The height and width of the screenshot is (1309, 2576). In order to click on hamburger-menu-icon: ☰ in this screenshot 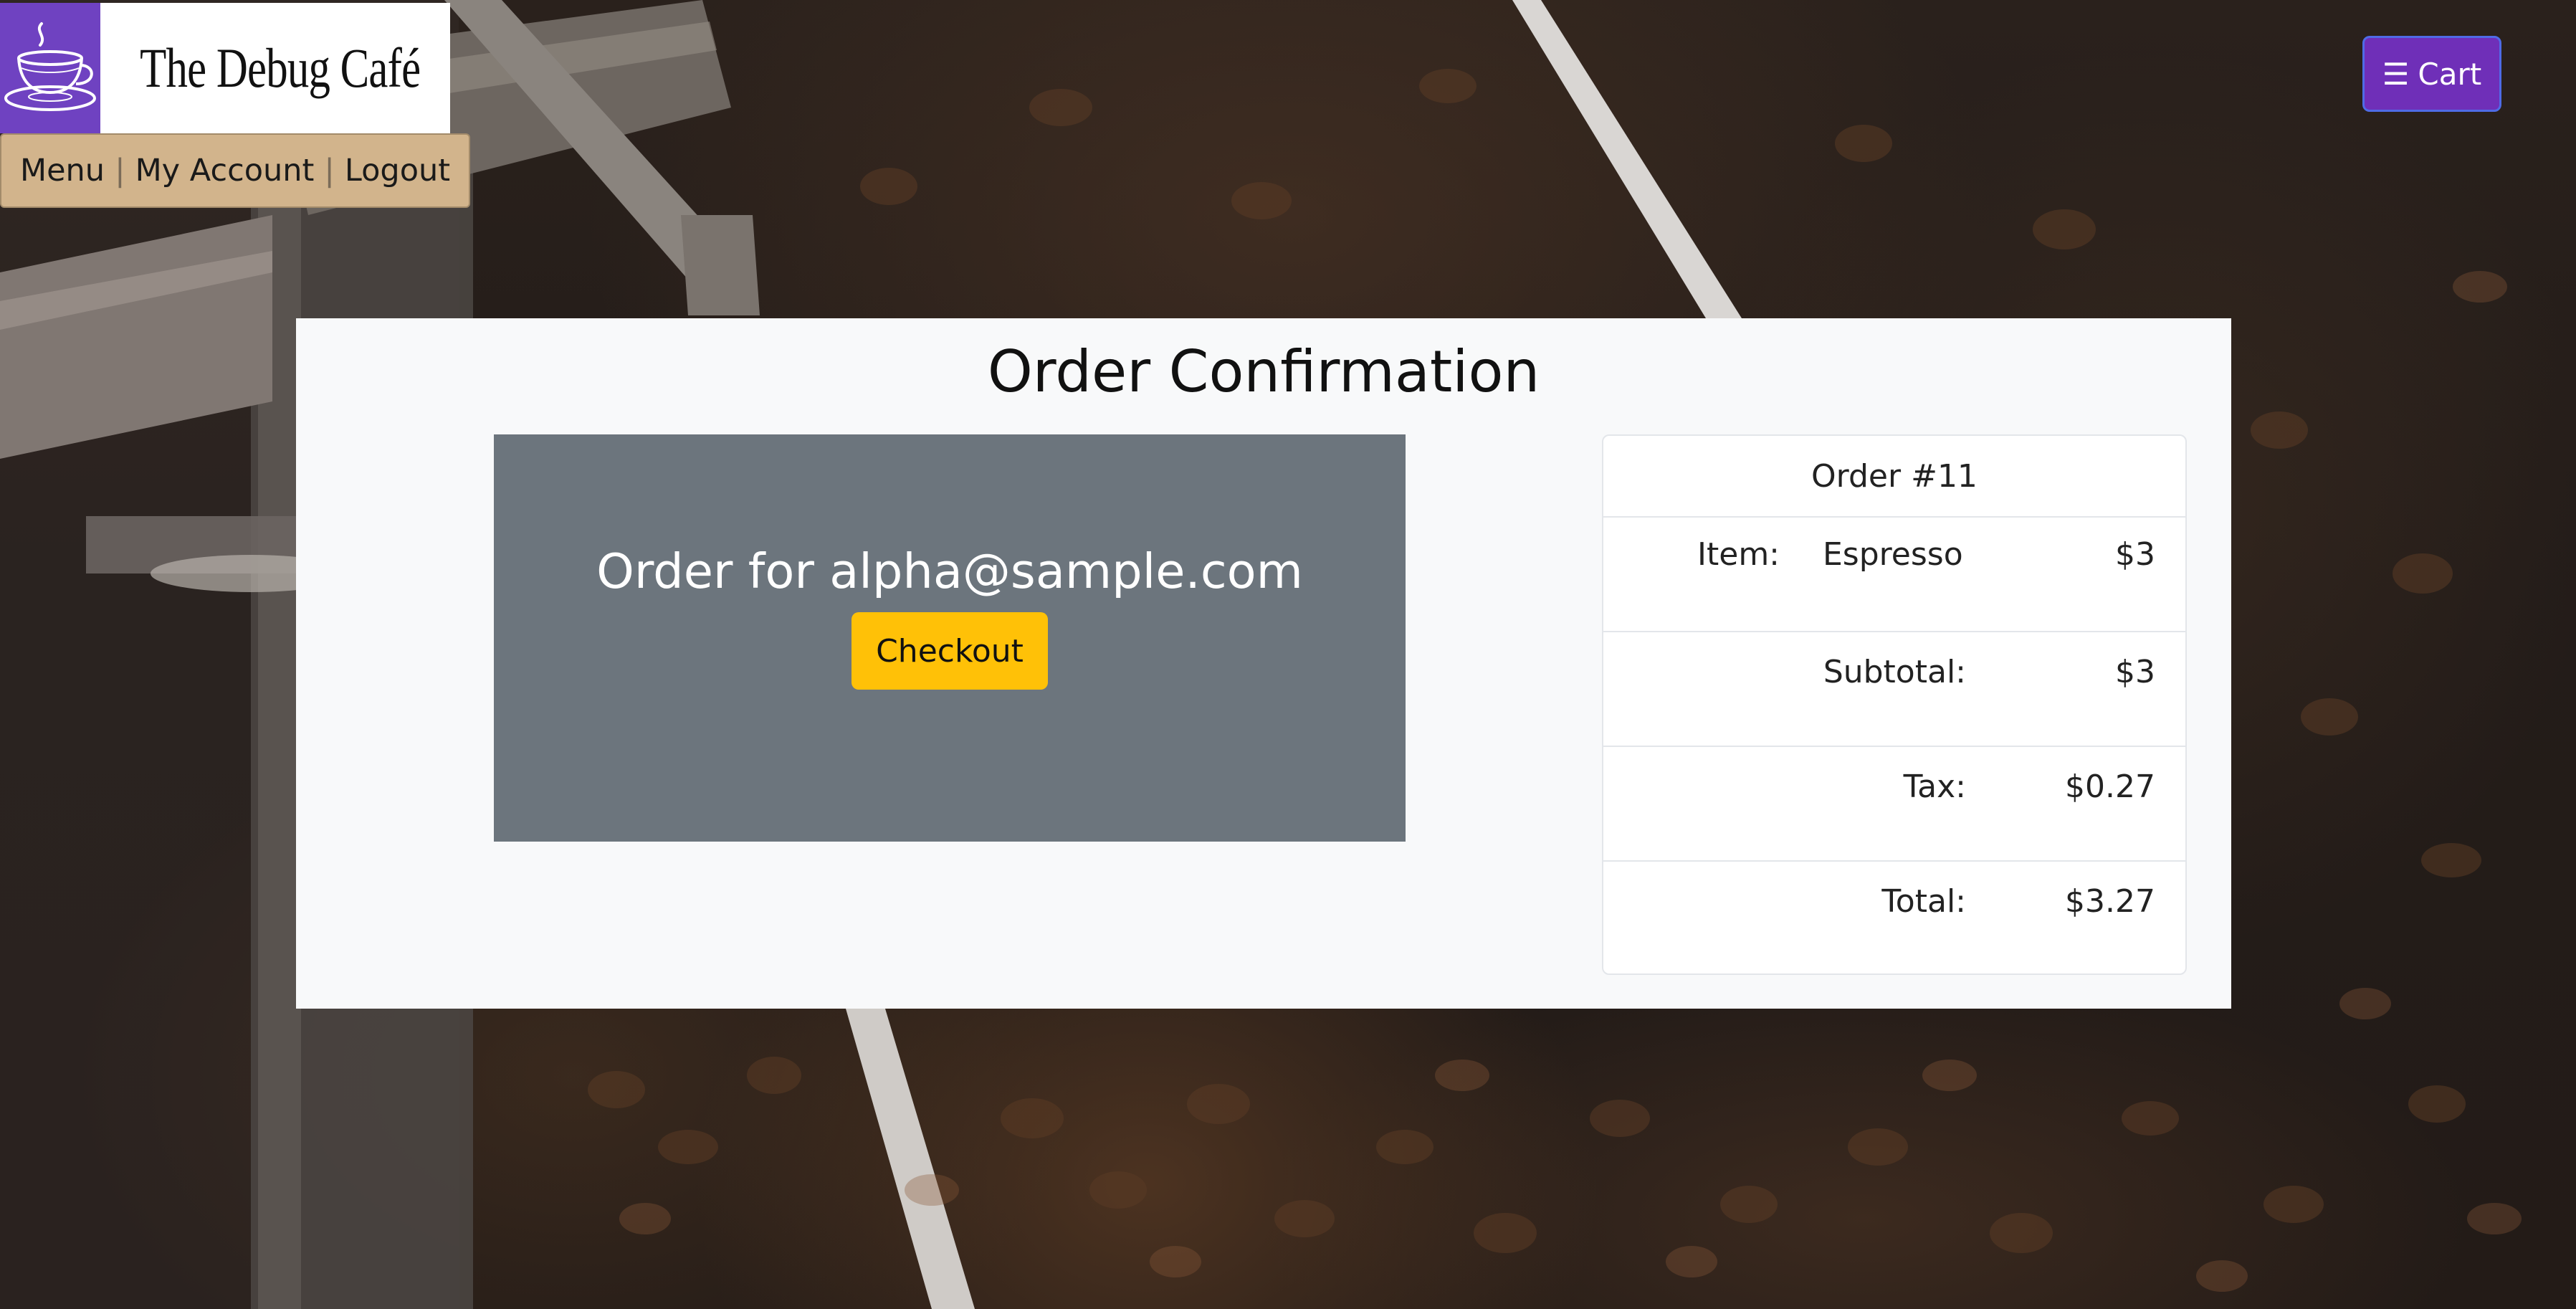, I will do `click(2396, 74)`.